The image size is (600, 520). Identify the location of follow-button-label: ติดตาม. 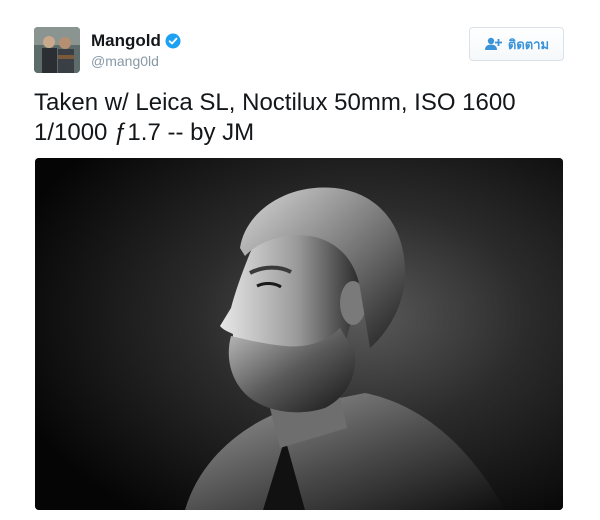
(528, 45).